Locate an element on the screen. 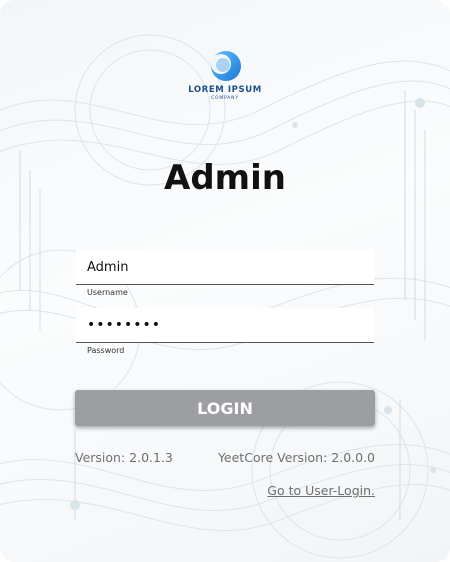  company-logo: LOREM IPSUM COMPANY is located at coordinates (225, 75).